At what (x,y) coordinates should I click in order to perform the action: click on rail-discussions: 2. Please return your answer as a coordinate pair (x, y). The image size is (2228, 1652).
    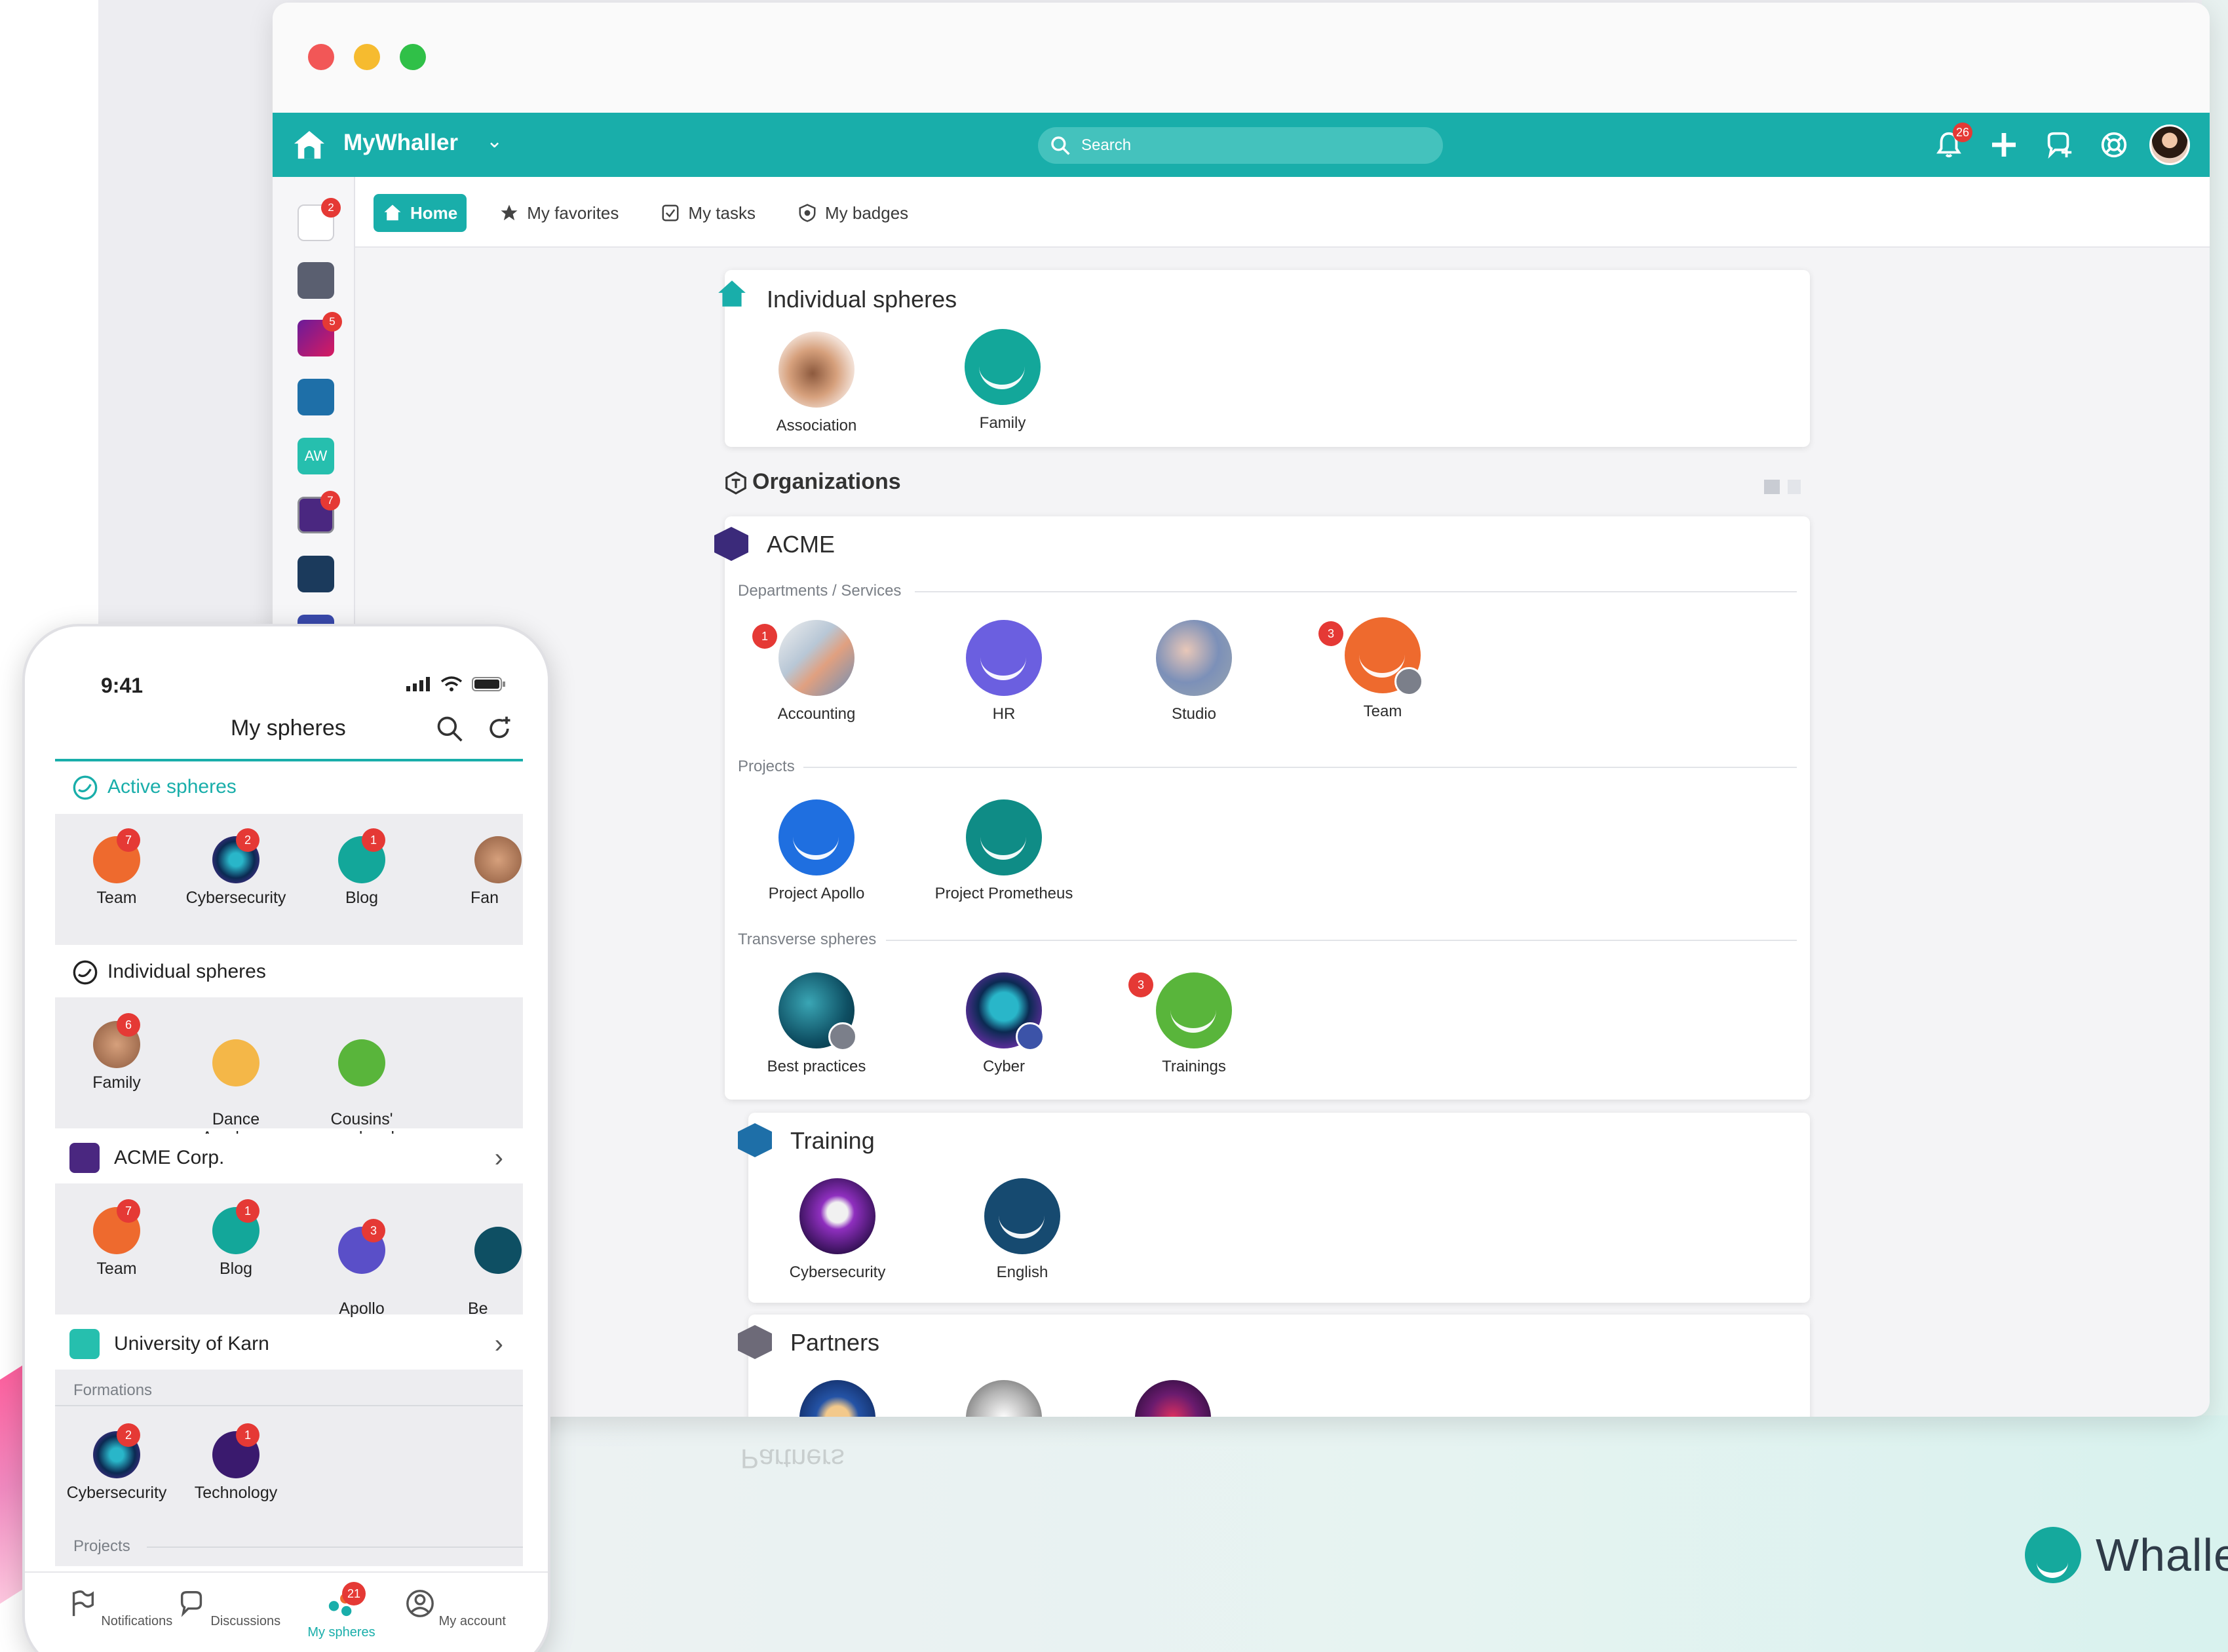
    Looking at the image, I should click on (319, 220).